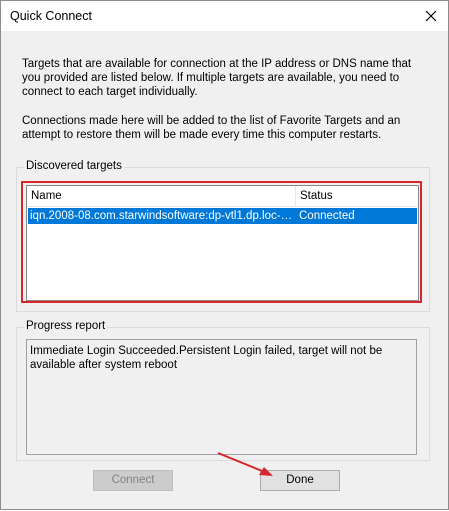 The width and height of the screenshot is (449, 511). I want to click on connect-button: Connect, so click(133, 480).